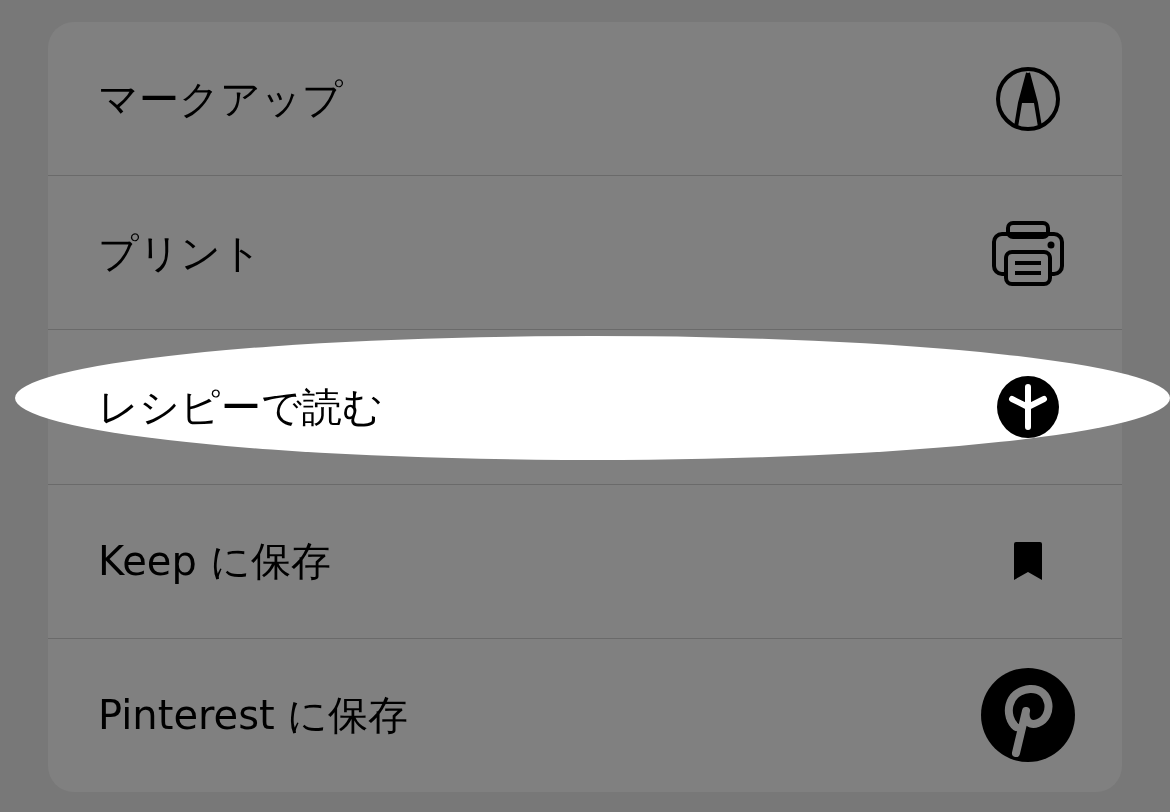 The width and height of the screenshot is (1170, 812). Describe the element at coordinates (214, 562) in the screenshot. I see `menu-item-label: Keep に保存` at that location.